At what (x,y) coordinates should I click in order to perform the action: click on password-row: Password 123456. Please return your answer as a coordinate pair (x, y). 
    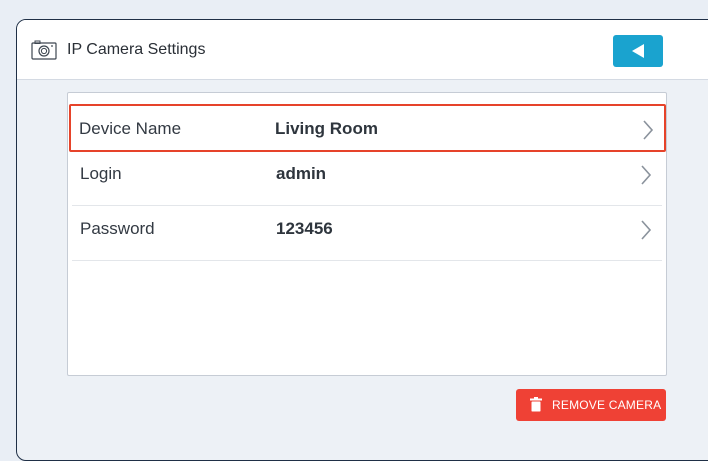
    Looking at the image, I should click on (367, 233).